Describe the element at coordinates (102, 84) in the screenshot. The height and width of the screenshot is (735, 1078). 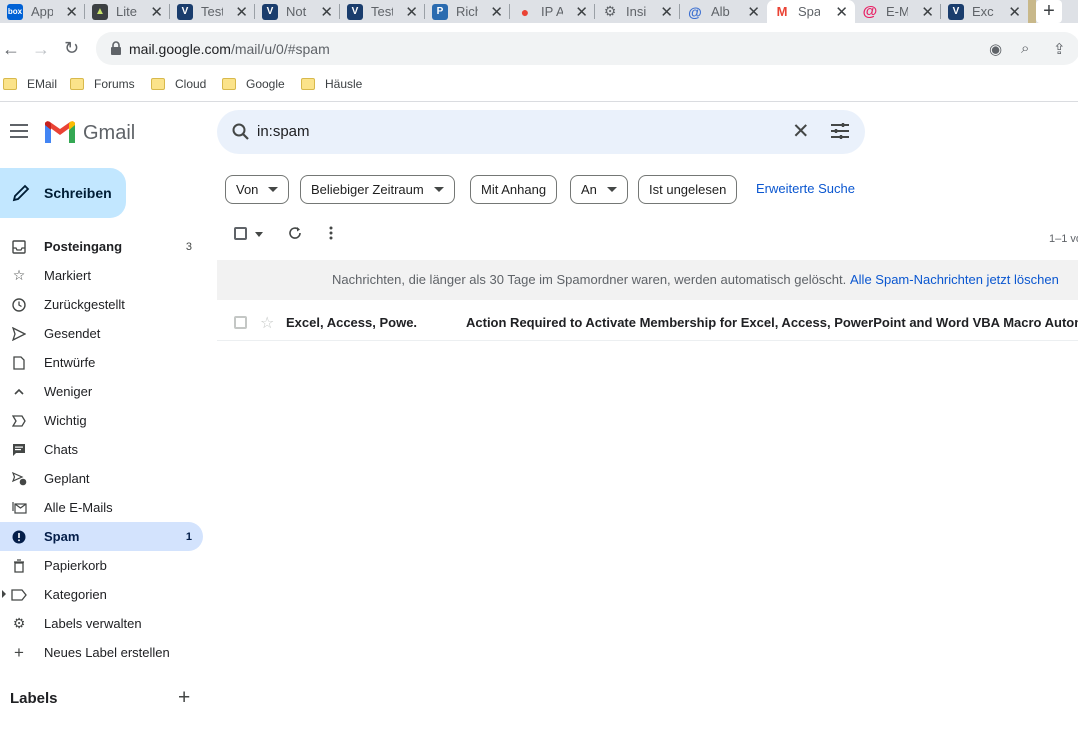
I see `bookmark-folder: Forums` at that location.